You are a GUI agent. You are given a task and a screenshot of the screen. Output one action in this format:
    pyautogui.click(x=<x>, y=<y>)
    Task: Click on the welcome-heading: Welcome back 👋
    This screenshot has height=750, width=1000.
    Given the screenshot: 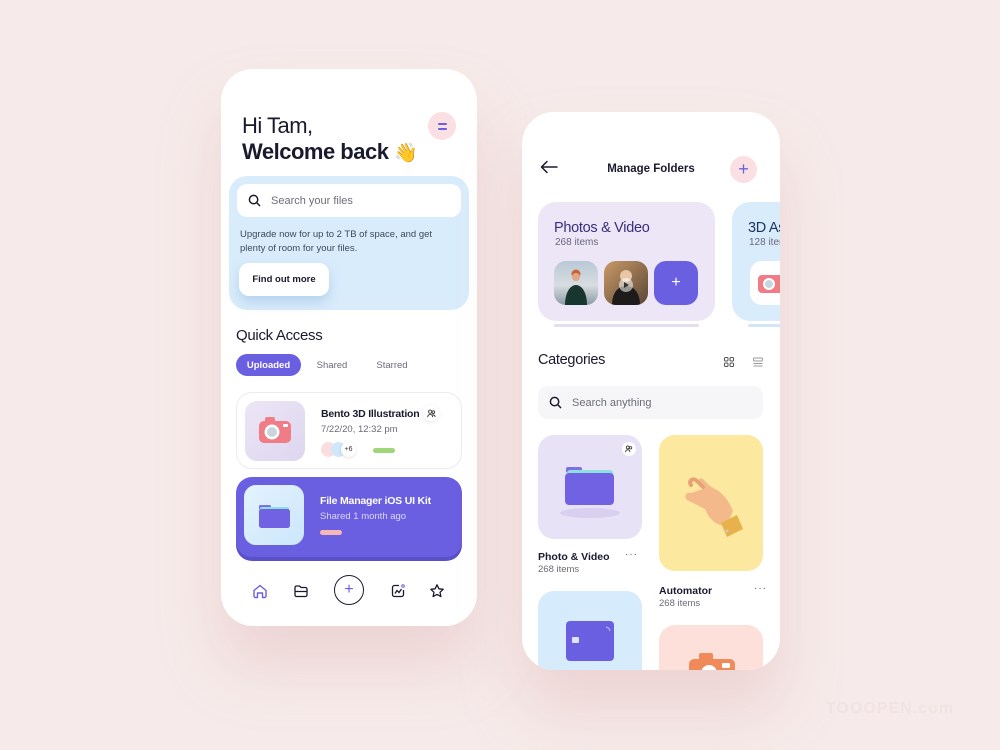 What is the action you would take?
    pyautogui.click(x=330, y=152)
    